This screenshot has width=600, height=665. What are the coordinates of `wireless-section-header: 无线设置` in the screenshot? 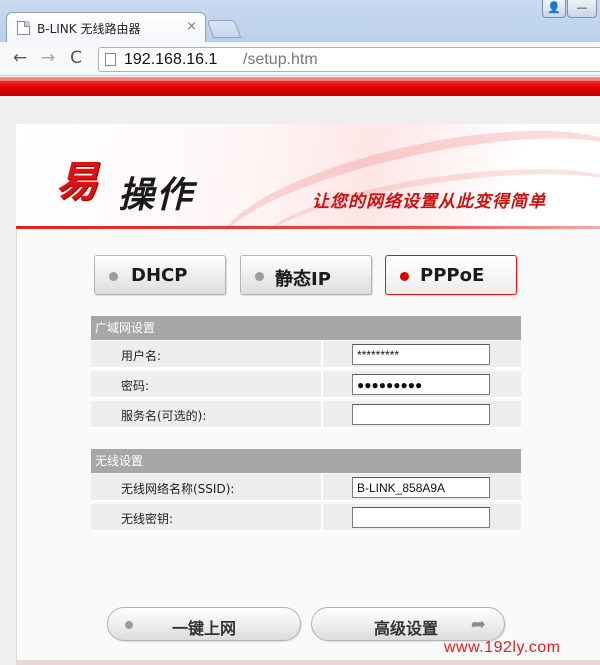 It's located at (306, 461).